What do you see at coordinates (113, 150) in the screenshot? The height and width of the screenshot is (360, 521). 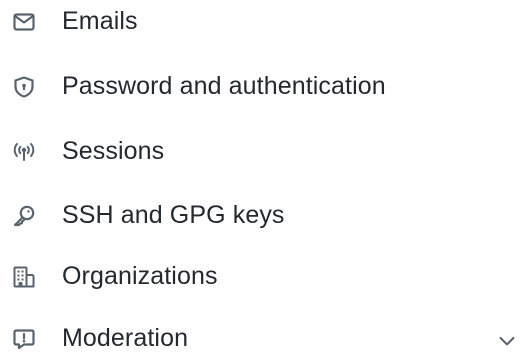 I see `sidebar-item-label: Sessions` at bounding box center [113, 150].